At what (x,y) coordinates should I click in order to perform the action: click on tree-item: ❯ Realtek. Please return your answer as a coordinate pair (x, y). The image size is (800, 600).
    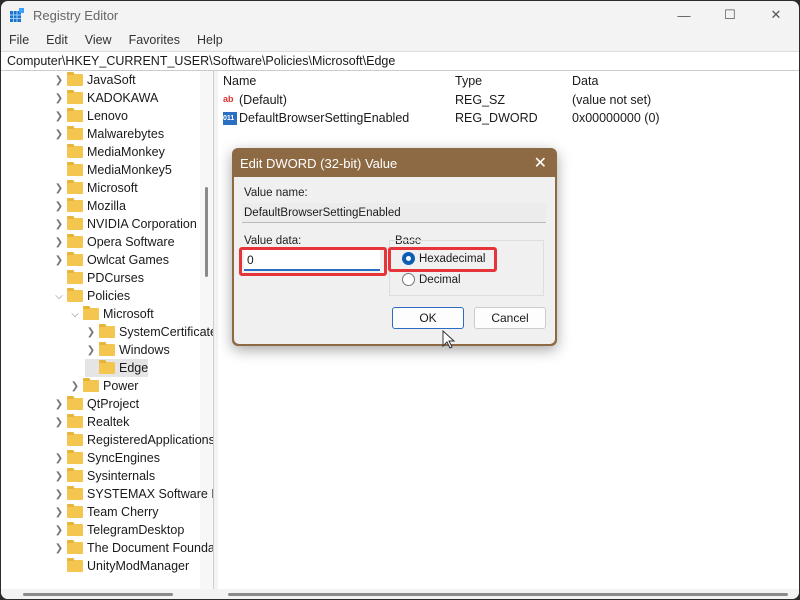
    Looking at the image, I should click on (91, 422).